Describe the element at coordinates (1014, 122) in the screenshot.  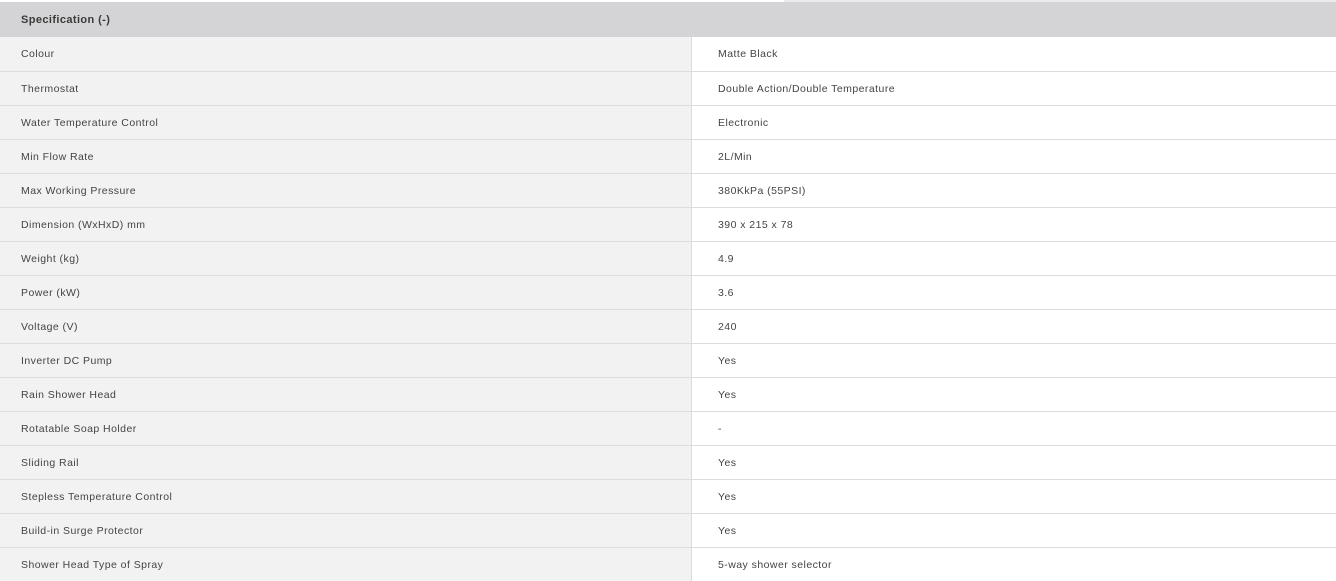
I see `row-value: Electronic` at that location.